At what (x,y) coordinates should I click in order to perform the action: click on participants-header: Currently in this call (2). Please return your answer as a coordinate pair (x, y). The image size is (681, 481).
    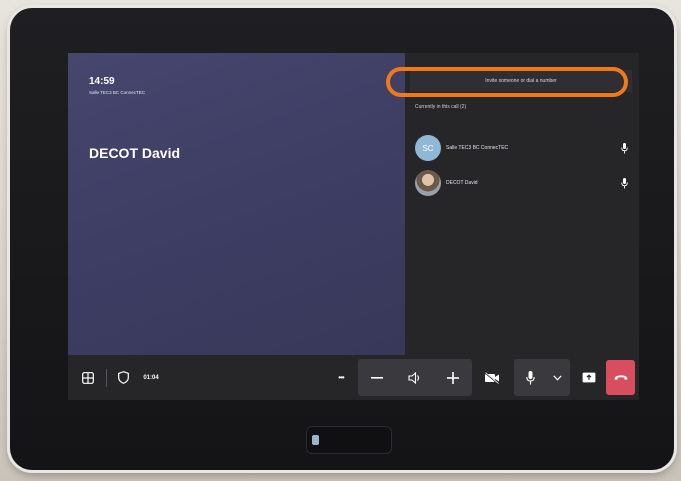
    Looking at the image, I should click on (441, 107).